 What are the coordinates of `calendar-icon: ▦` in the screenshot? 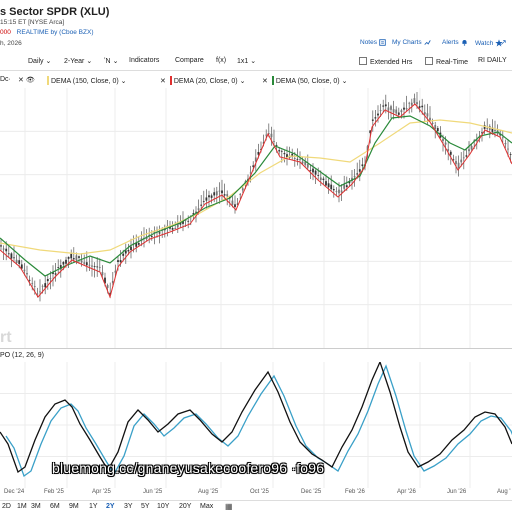 It's located at (229, 506).